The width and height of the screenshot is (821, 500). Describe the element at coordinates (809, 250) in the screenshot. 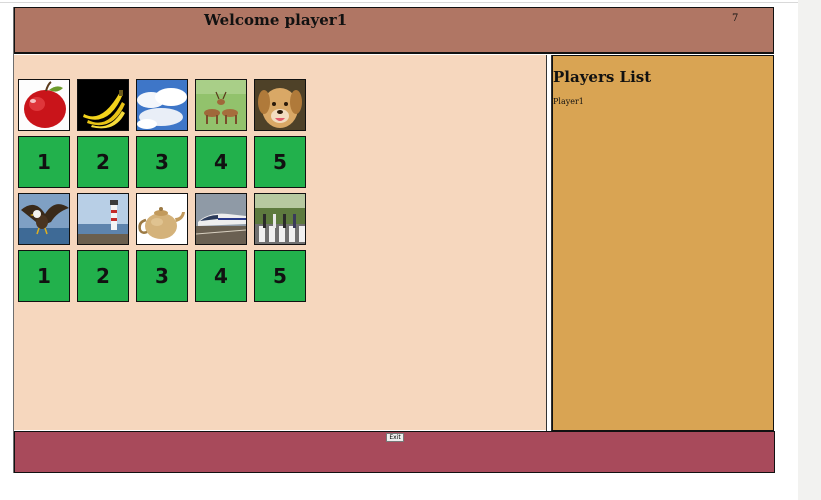

I see `page-margin` at that location.